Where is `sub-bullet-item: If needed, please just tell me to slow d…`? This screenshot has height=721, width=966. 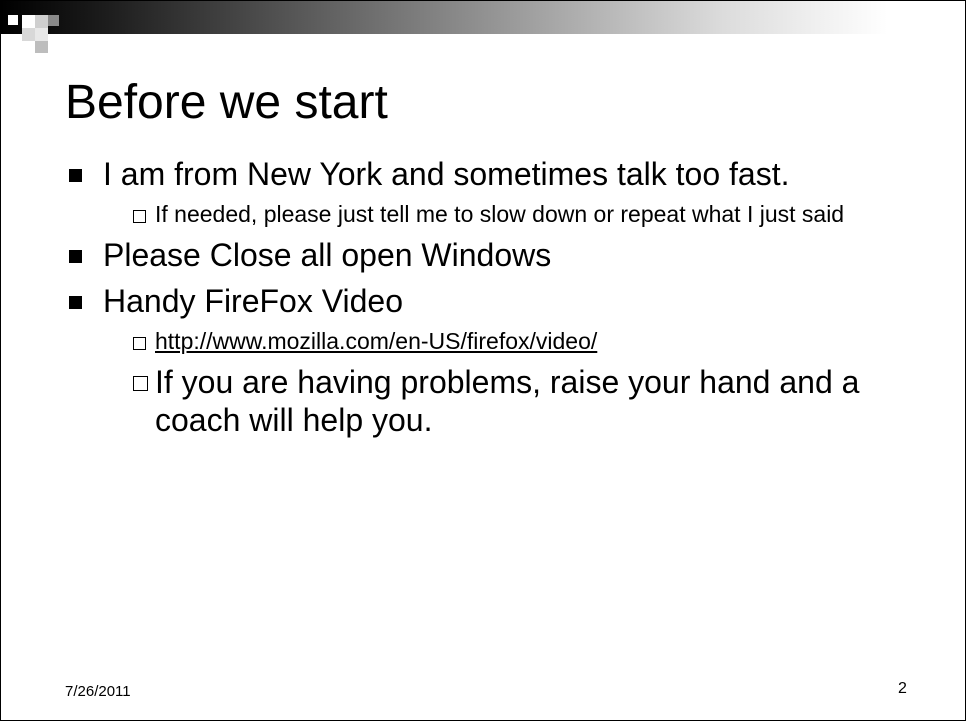
sub-bullet-item: If needed, please just tell me to slow d… is located at coordinates (505, 214).